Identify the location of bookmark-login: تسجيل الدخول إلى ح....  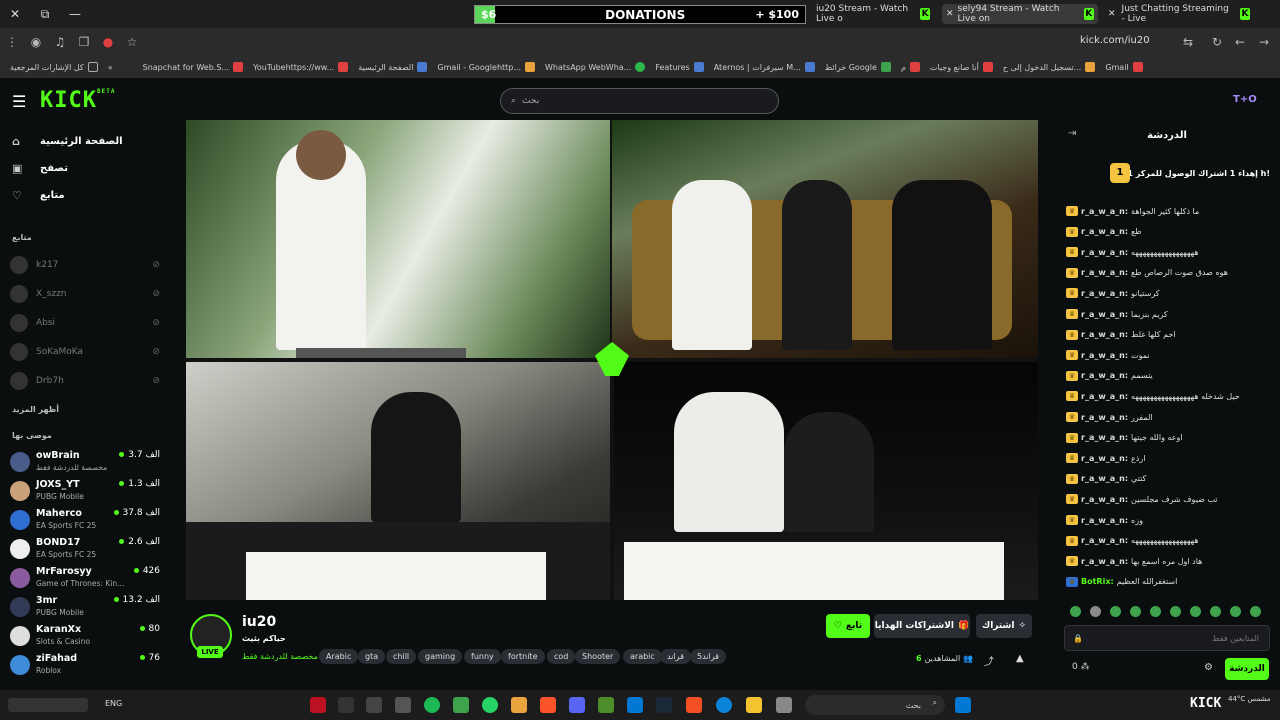
(1049, 67).